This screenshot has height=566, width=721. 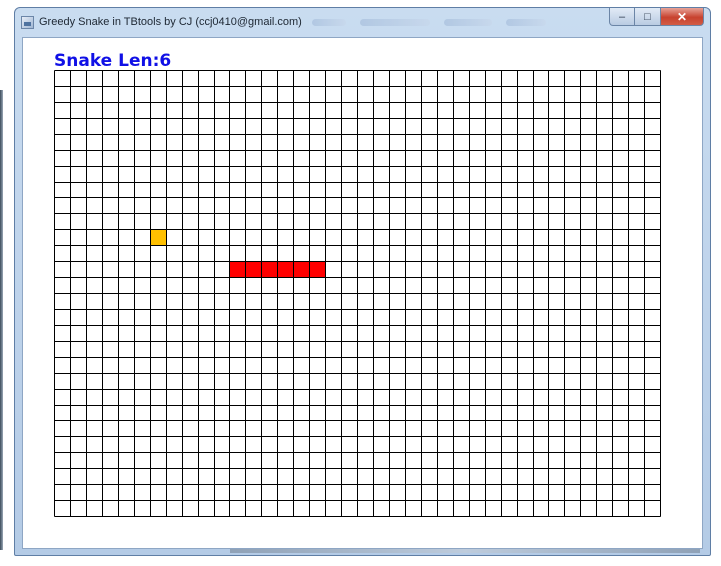 I want to click on snake-length-label: Snake Len:6, so click(x=113, y=61).